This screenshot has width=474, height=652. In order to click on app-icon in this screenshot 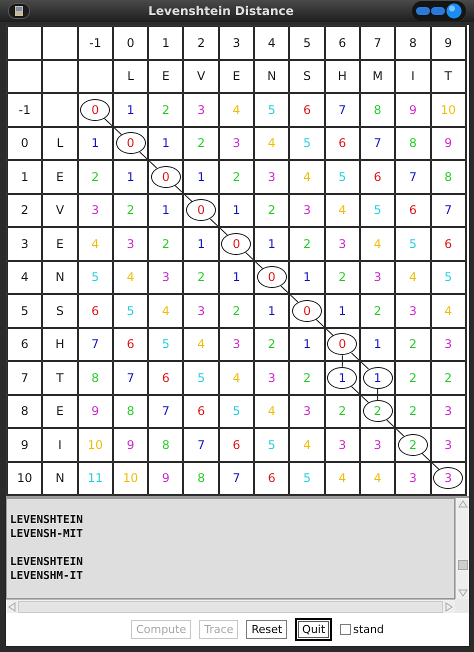, I will do `click(19, 11)`.